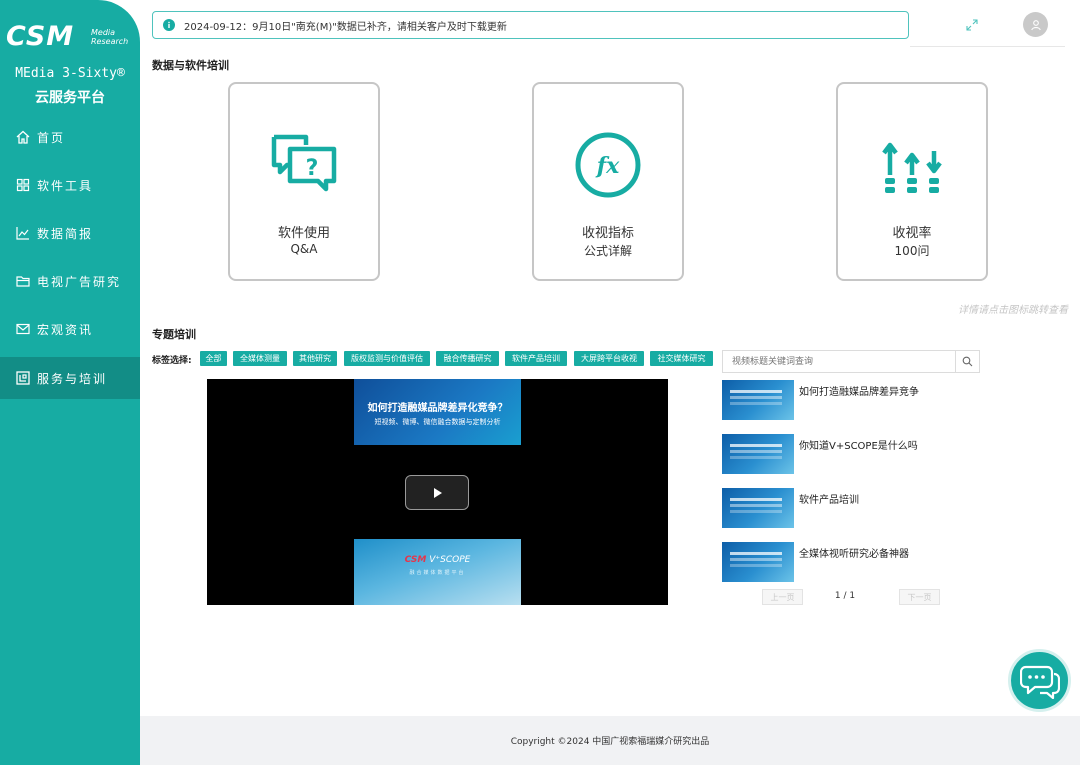 The width and height of the screenshot is (1080, 765). I want to click on platform-name: 云服务平台, so click(70, 98).